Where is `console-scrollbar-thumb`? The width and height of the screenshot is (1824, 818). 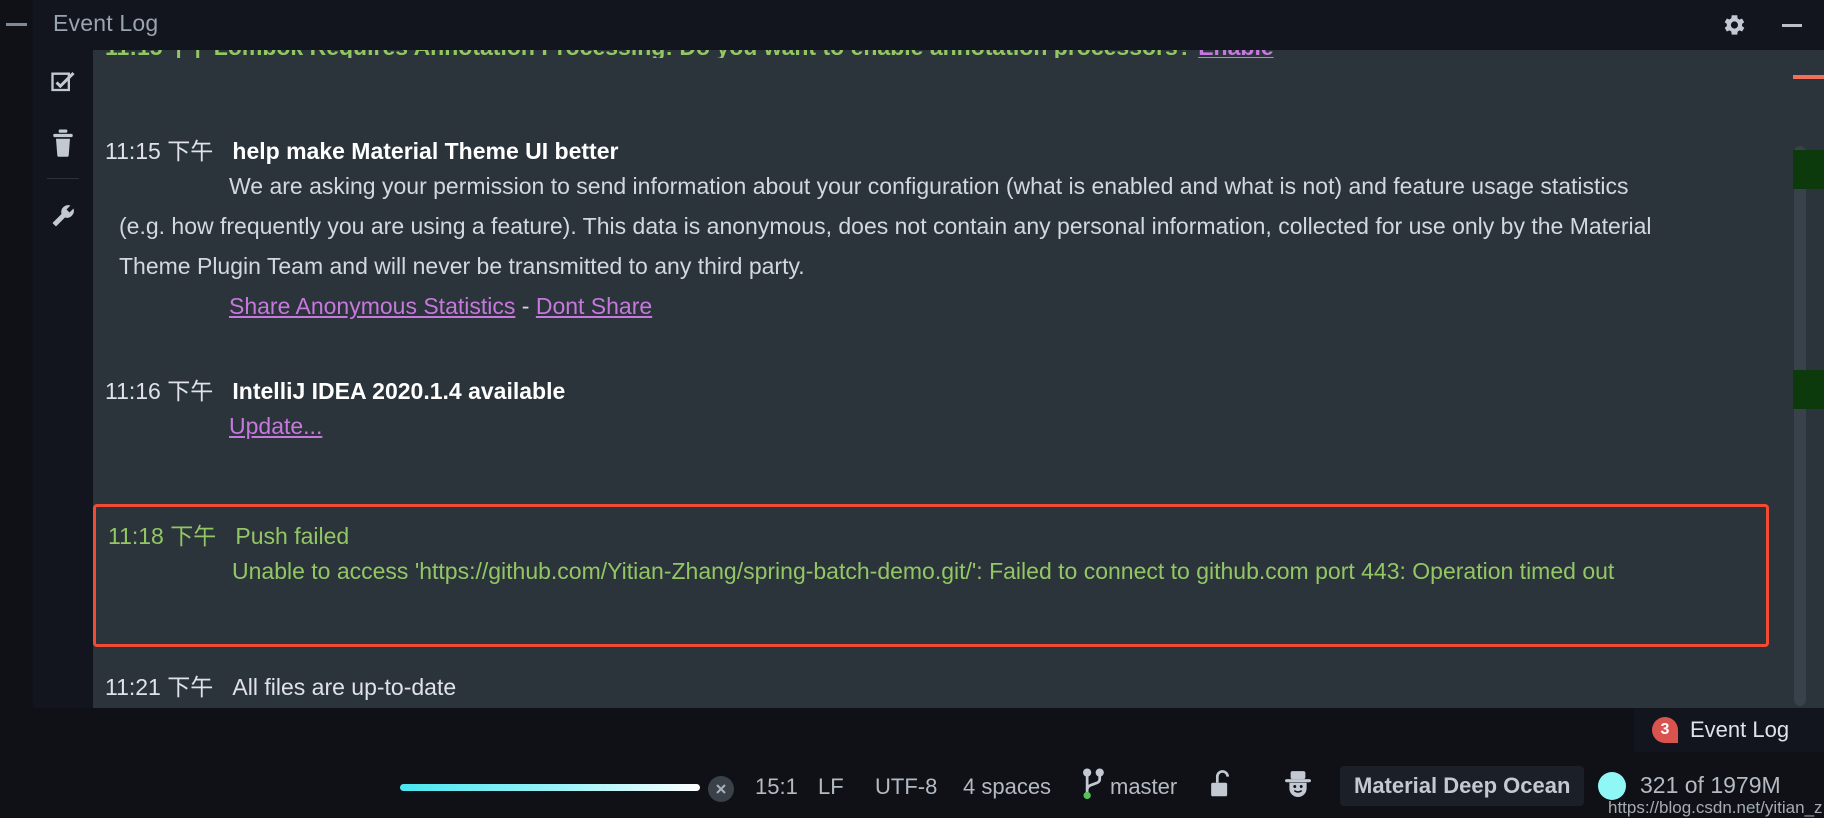
console-scrollbar-thumb is located at coordinates (1800, 426).